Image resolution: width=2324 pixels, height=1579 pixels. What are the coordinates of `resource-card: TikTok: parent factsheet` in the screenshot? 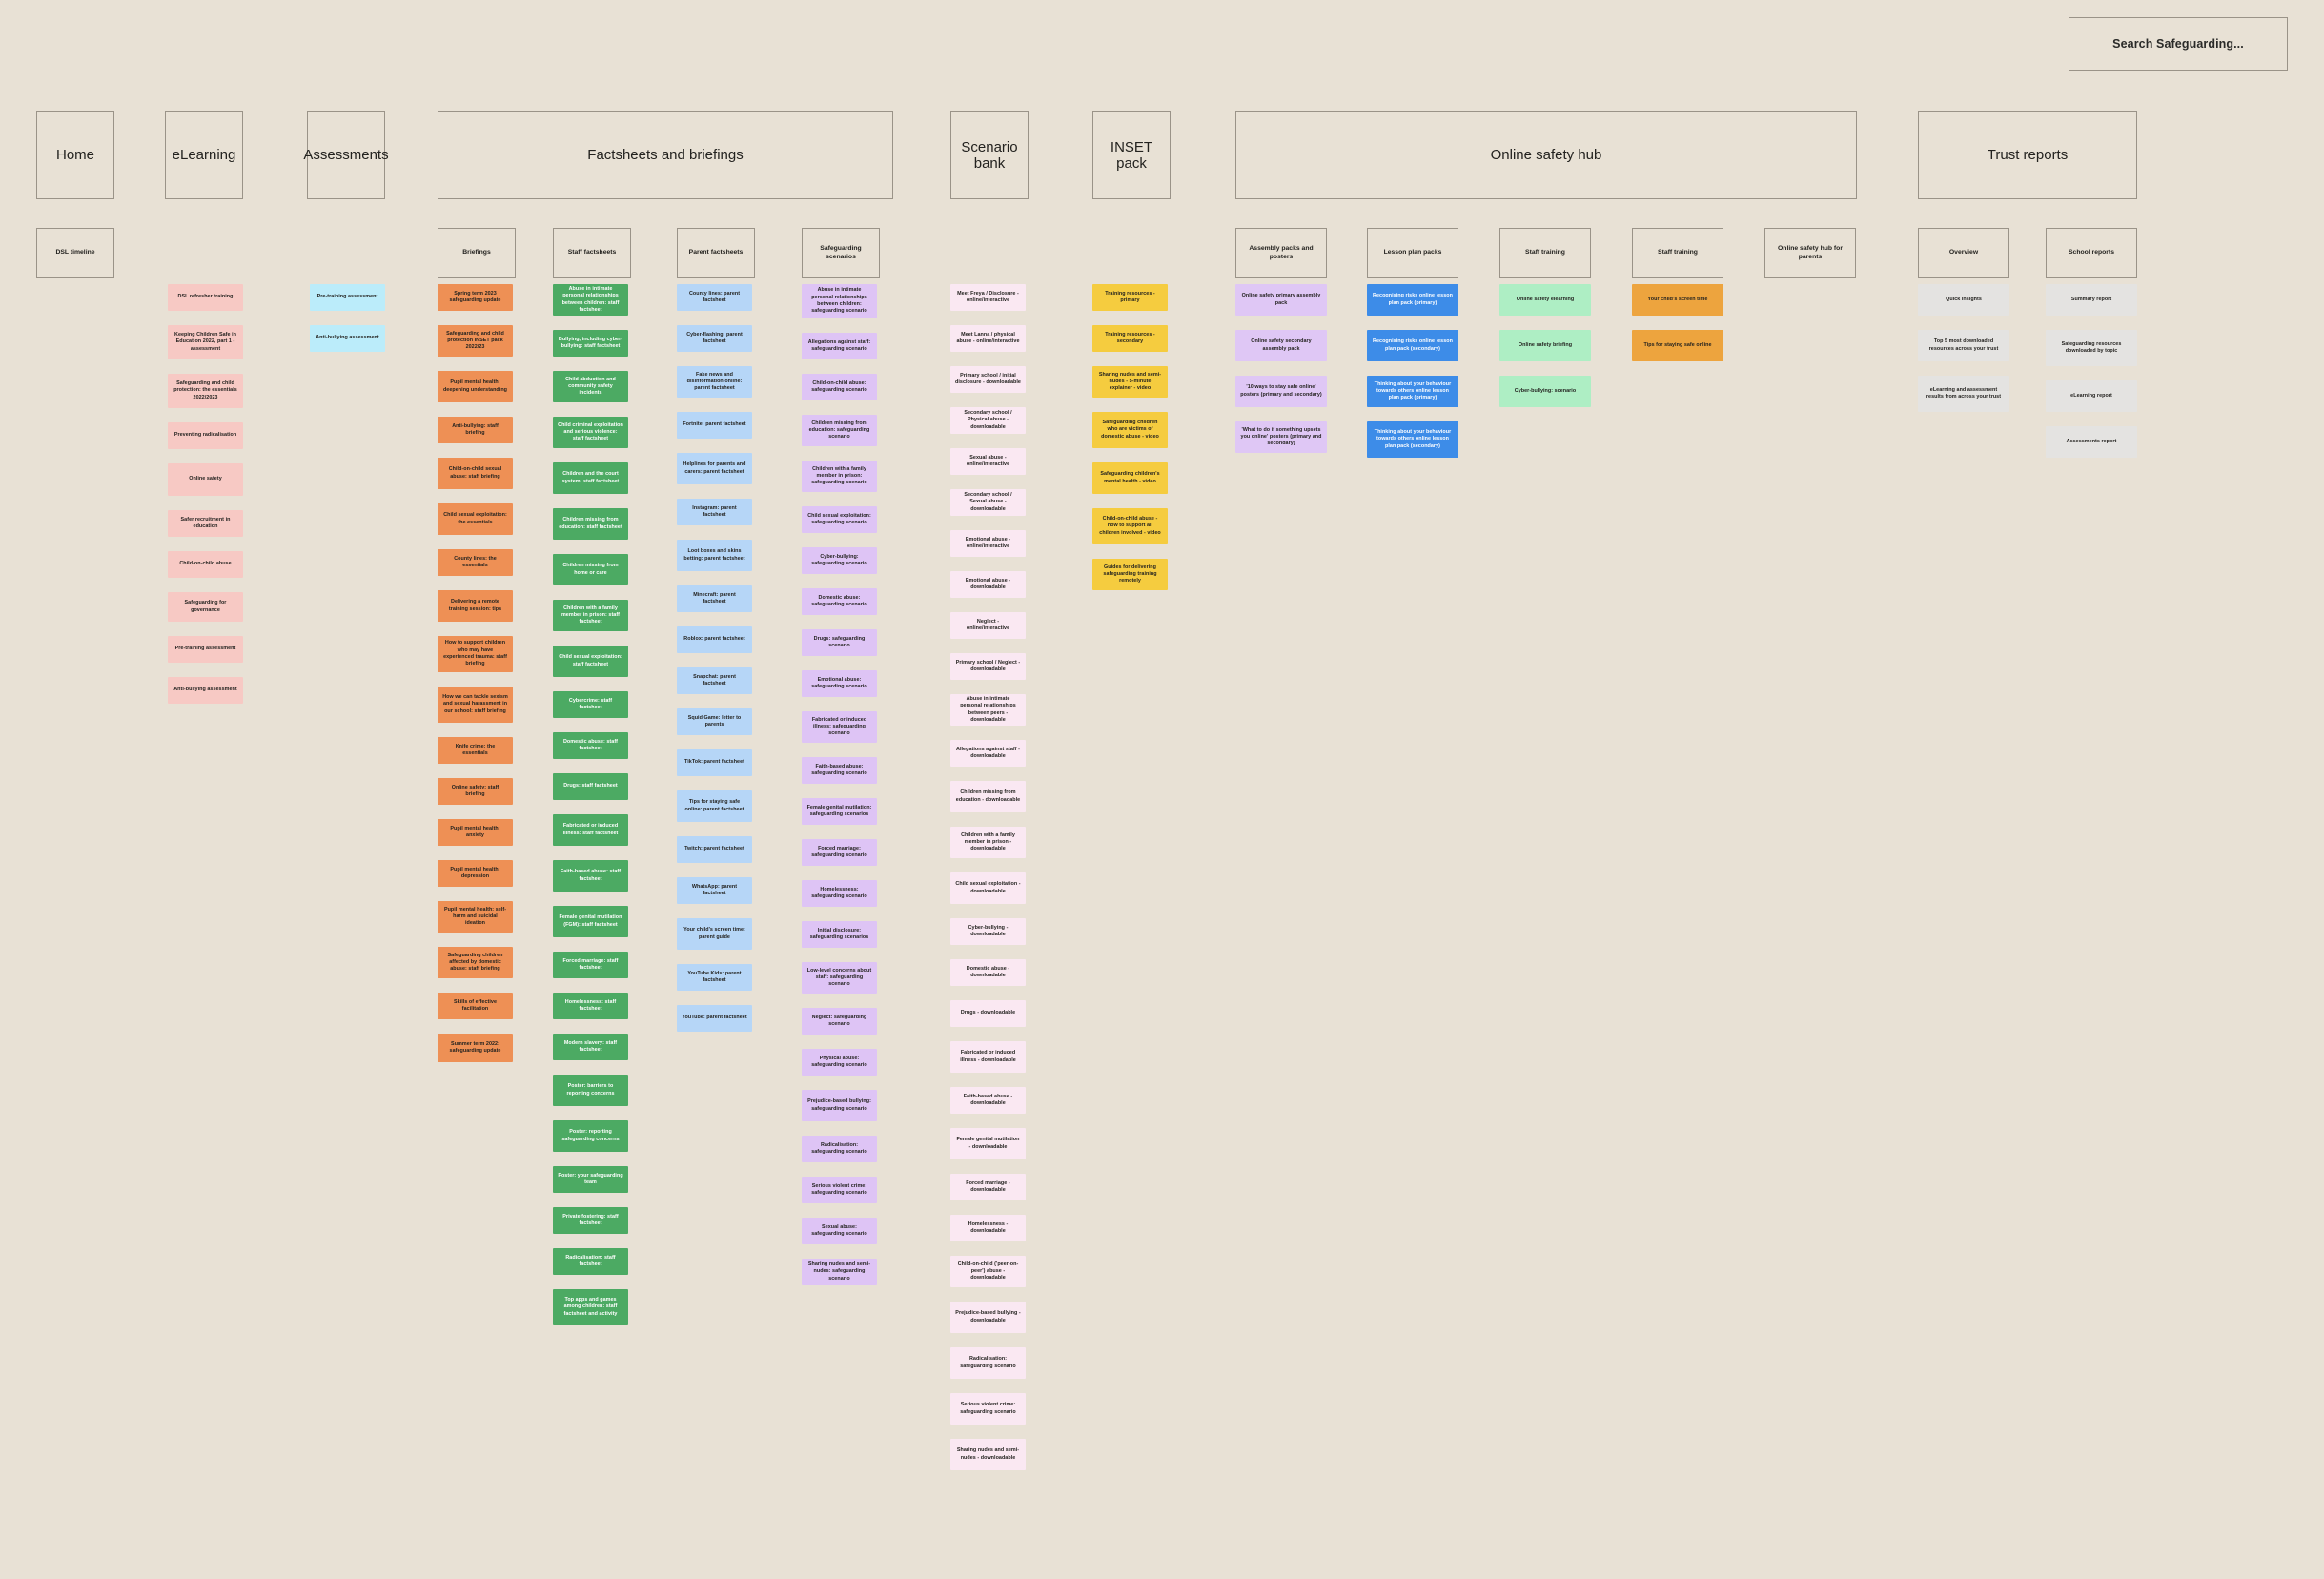 It's located at (714, 762).